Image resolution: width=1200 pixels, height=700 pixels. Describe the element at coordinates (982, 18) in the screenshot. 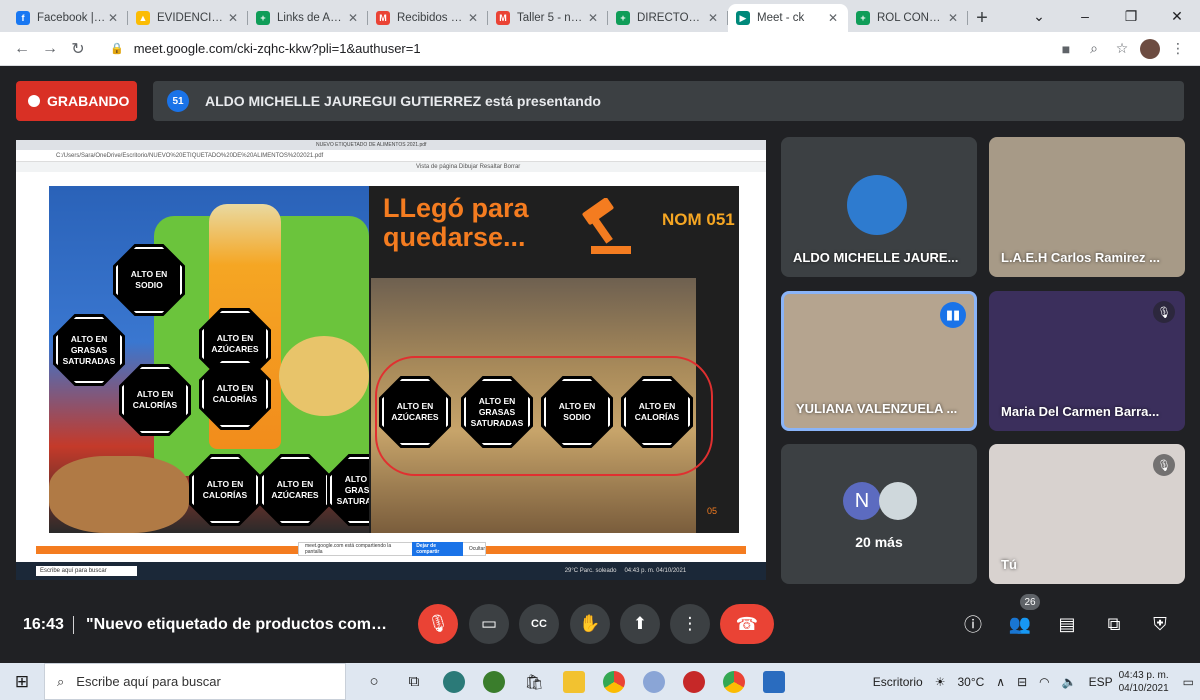

I see `new-tab-button: +` at that location.